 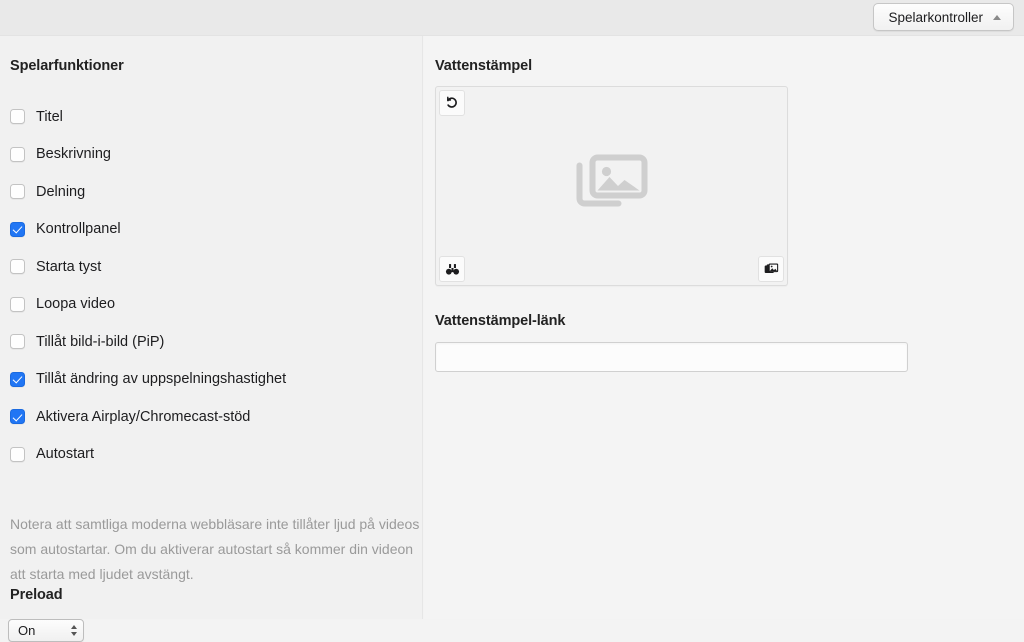 I want to click on checkbox-label-pip: Tillåt bild-i-bild (PiP), so click(x=100, y=341).